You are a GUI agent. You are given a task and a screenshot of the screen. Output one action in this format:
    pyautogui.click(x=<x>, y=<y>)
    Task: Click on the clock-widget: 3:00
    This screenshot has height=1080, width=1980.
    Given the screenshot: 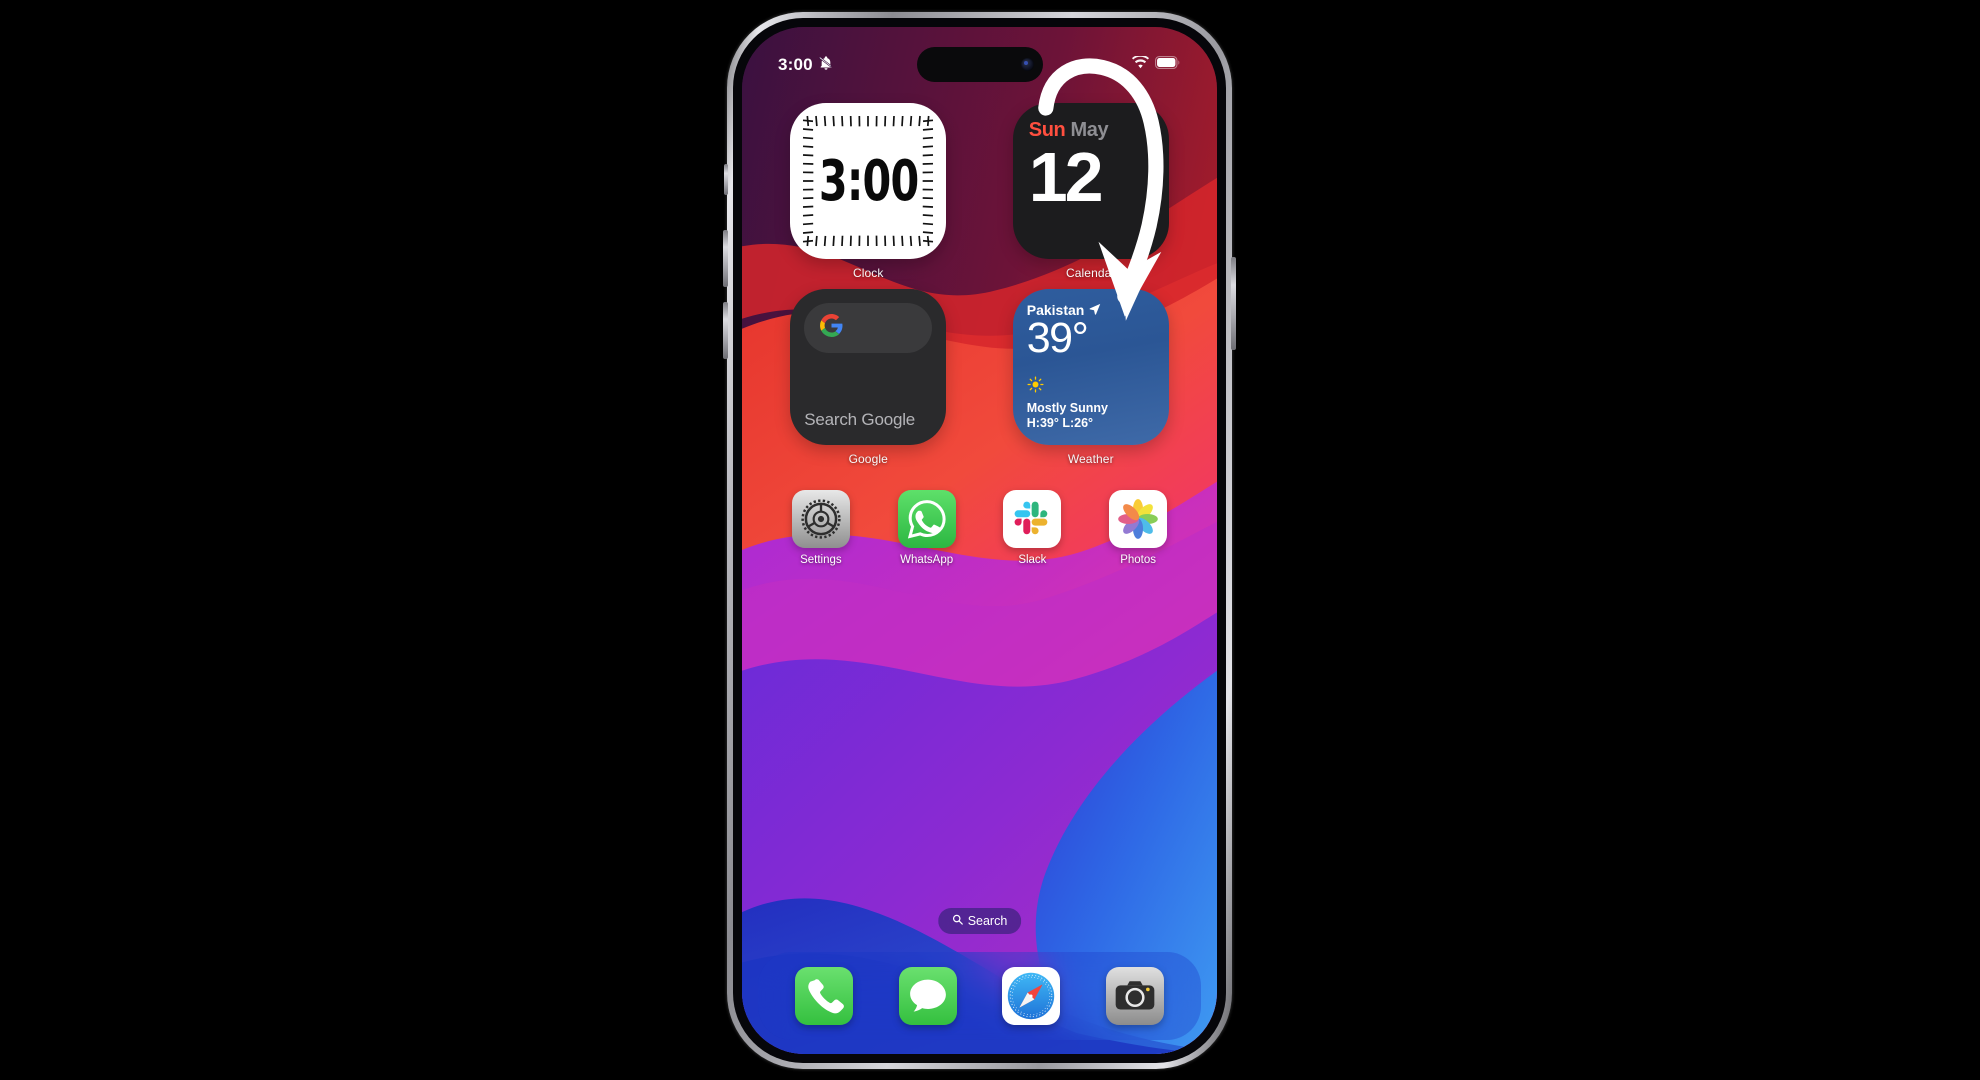 What is the action you would take?
    pyautogui.click(x=868, y=181)
    